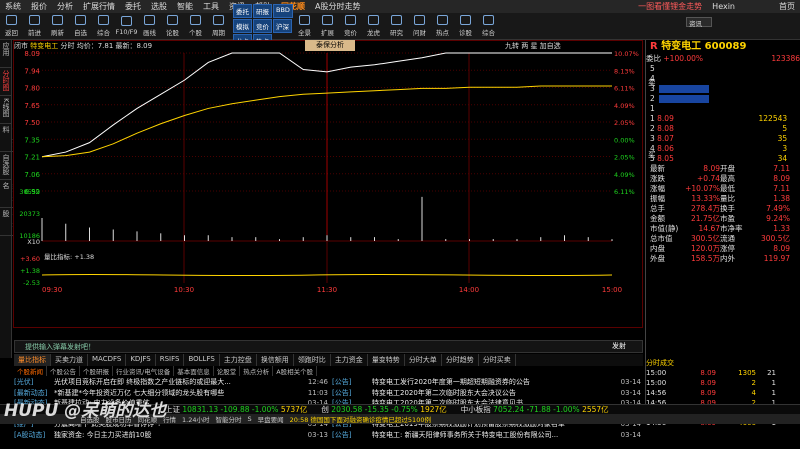 Image resolution: width=800 pixels, height=449 pixels. Describe the element at coordinates (612, 290) in the screenshot. I see `time-label: 15:00` at that location.